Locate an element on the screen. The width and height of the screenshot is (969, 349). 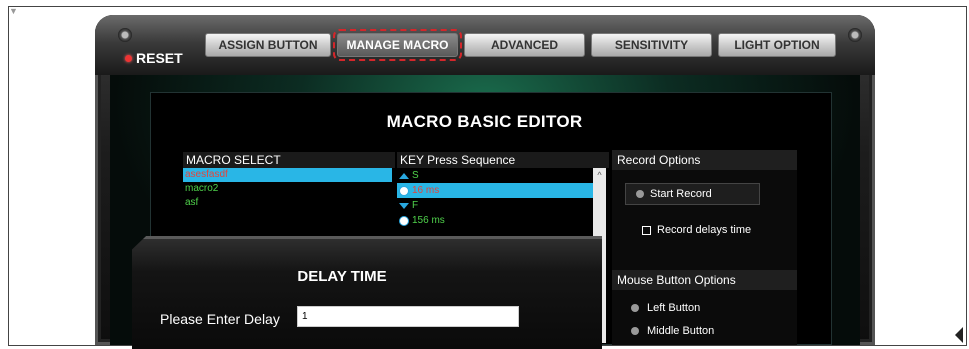
middle-button-radio: Middle Button is located at coordinates (672, 331).